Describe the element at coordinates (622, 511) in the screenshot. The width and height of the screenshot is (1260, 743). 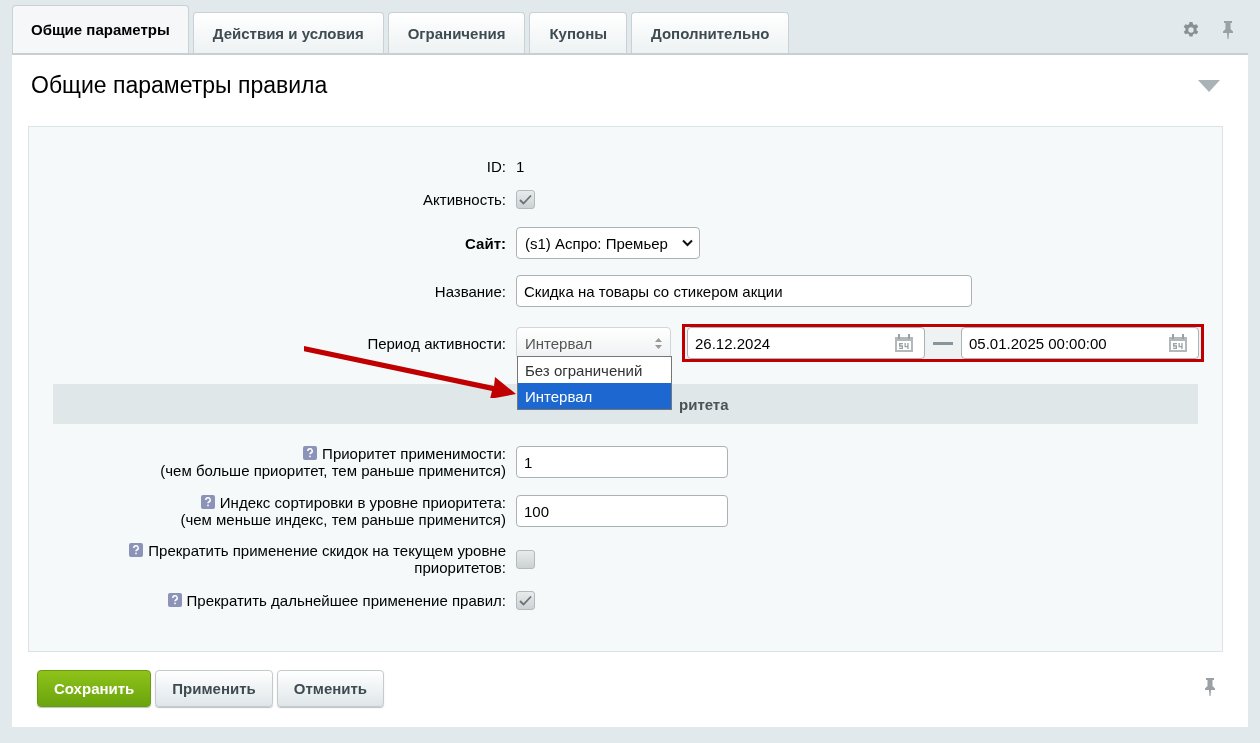
I see `number-field: 100` at that location.